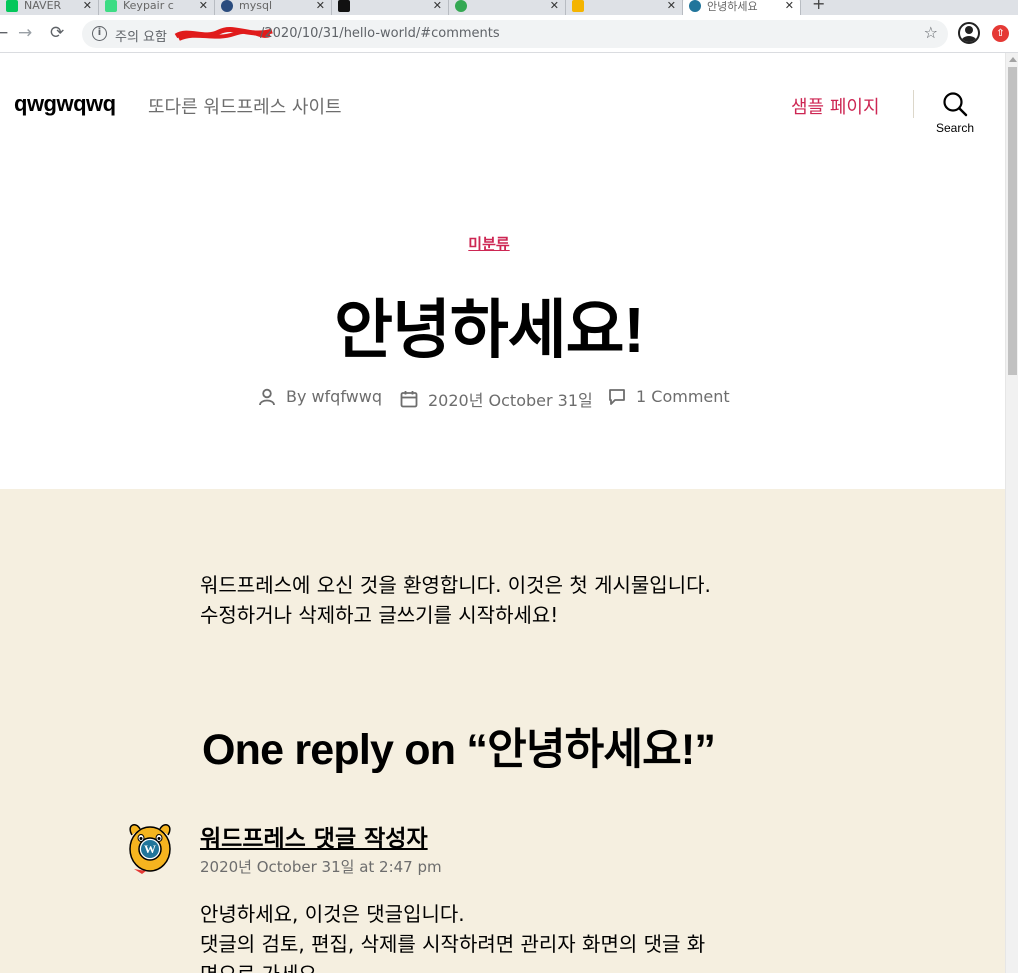 This screenshot has width=1018, height=973. Describe the element at coordinates (267, 396) in the screenshot. I see `person-icon` at that location.